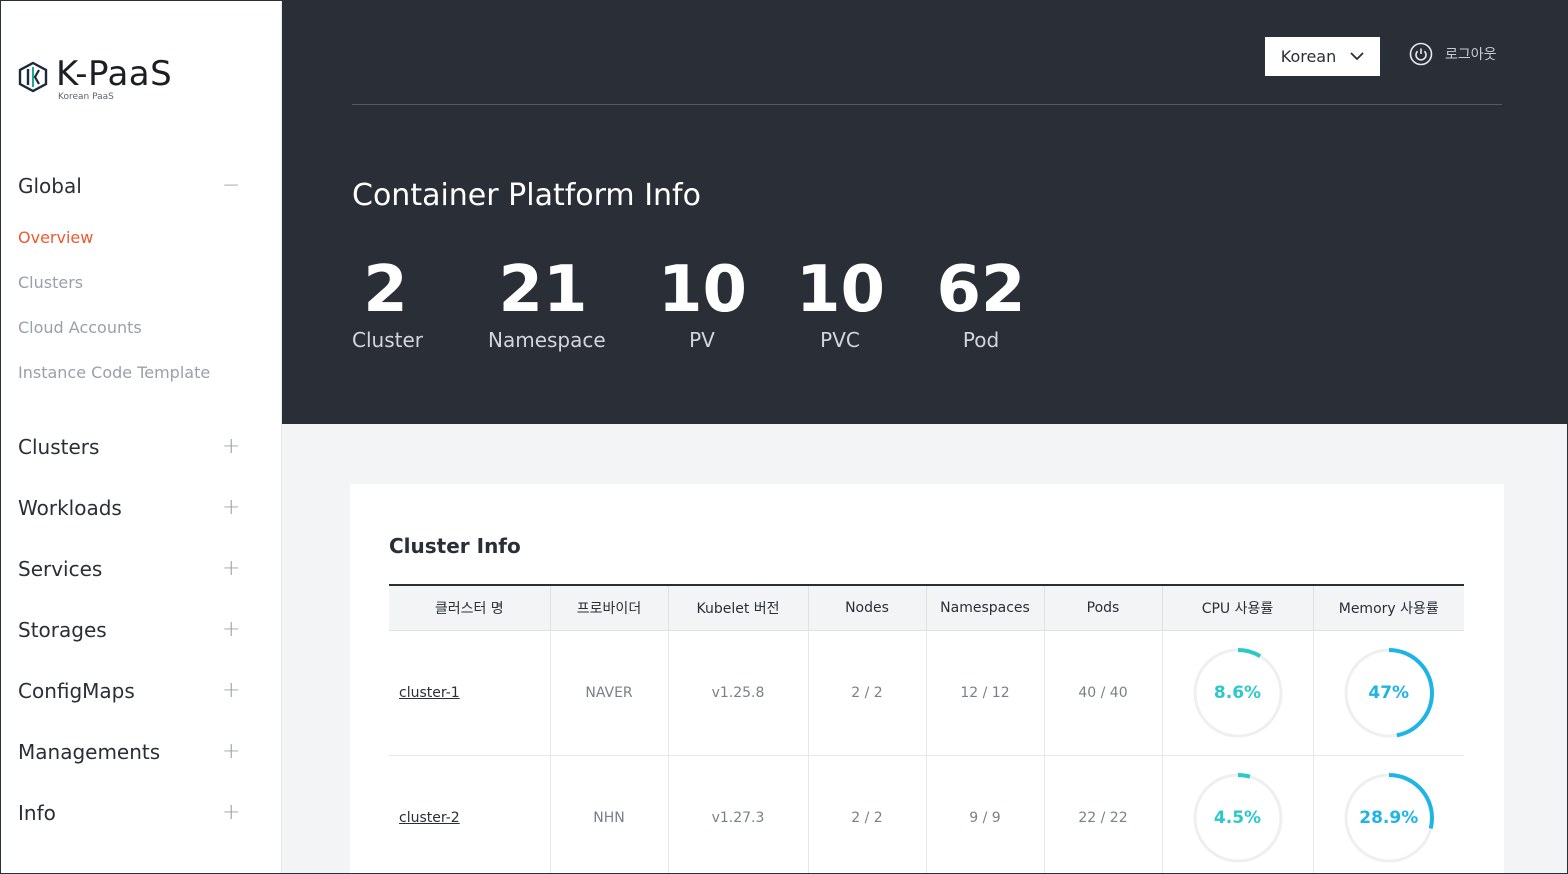 The width and height of the screenshot is (1568, 874). What do you see at coordinates (129, 630) in the screenshot?
I see `nav-section-storages: Storages +` at bounding box center [129, 630].